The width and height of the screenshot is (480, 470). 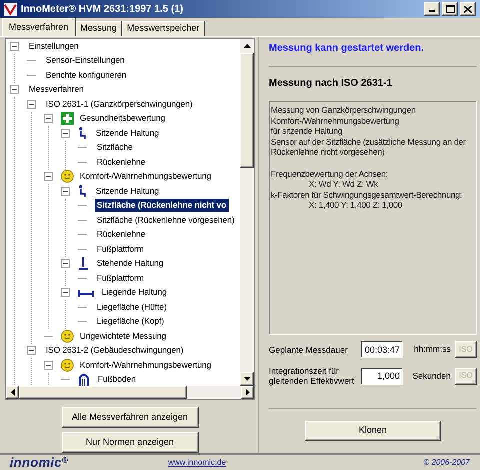 What do you see at coordinates (130, 442) in the screenshot?
I see `filter-button: Nur Normen anzeigen` at bounding box center [130, 442].